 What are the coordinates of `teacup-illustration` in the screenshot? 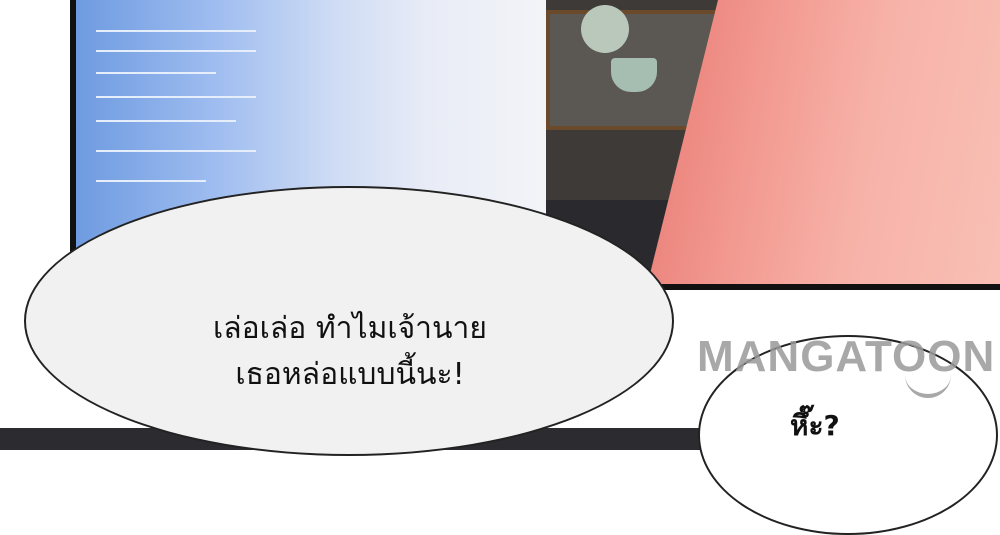 It's located at (634, 75).